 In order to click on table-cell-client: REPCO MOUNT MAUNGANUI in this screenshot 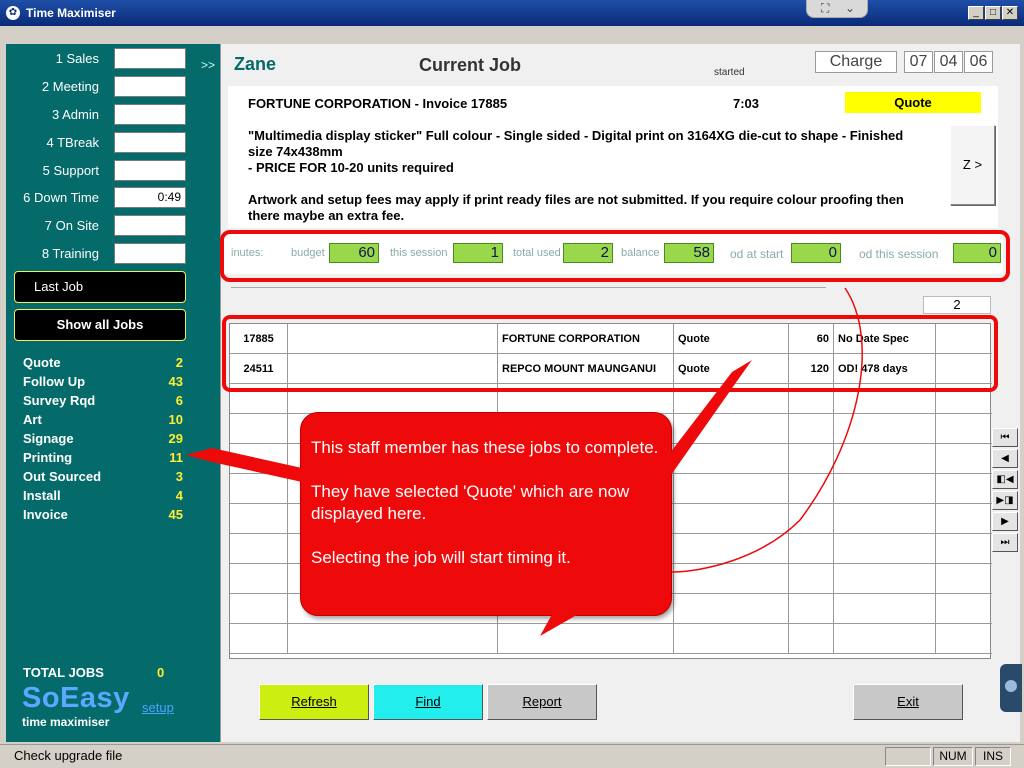, I will do `click(586, 369)`.